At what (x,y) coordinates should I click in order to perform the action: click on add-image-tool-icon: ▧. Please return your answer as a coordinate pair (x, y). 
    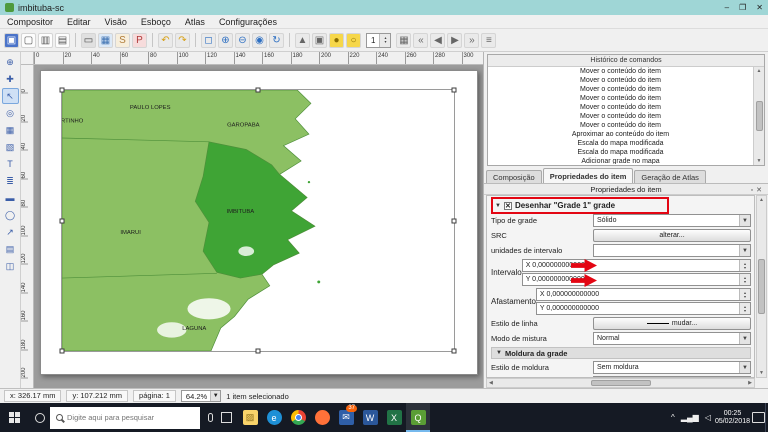
    Looking at the image, I should click on (10, 147).